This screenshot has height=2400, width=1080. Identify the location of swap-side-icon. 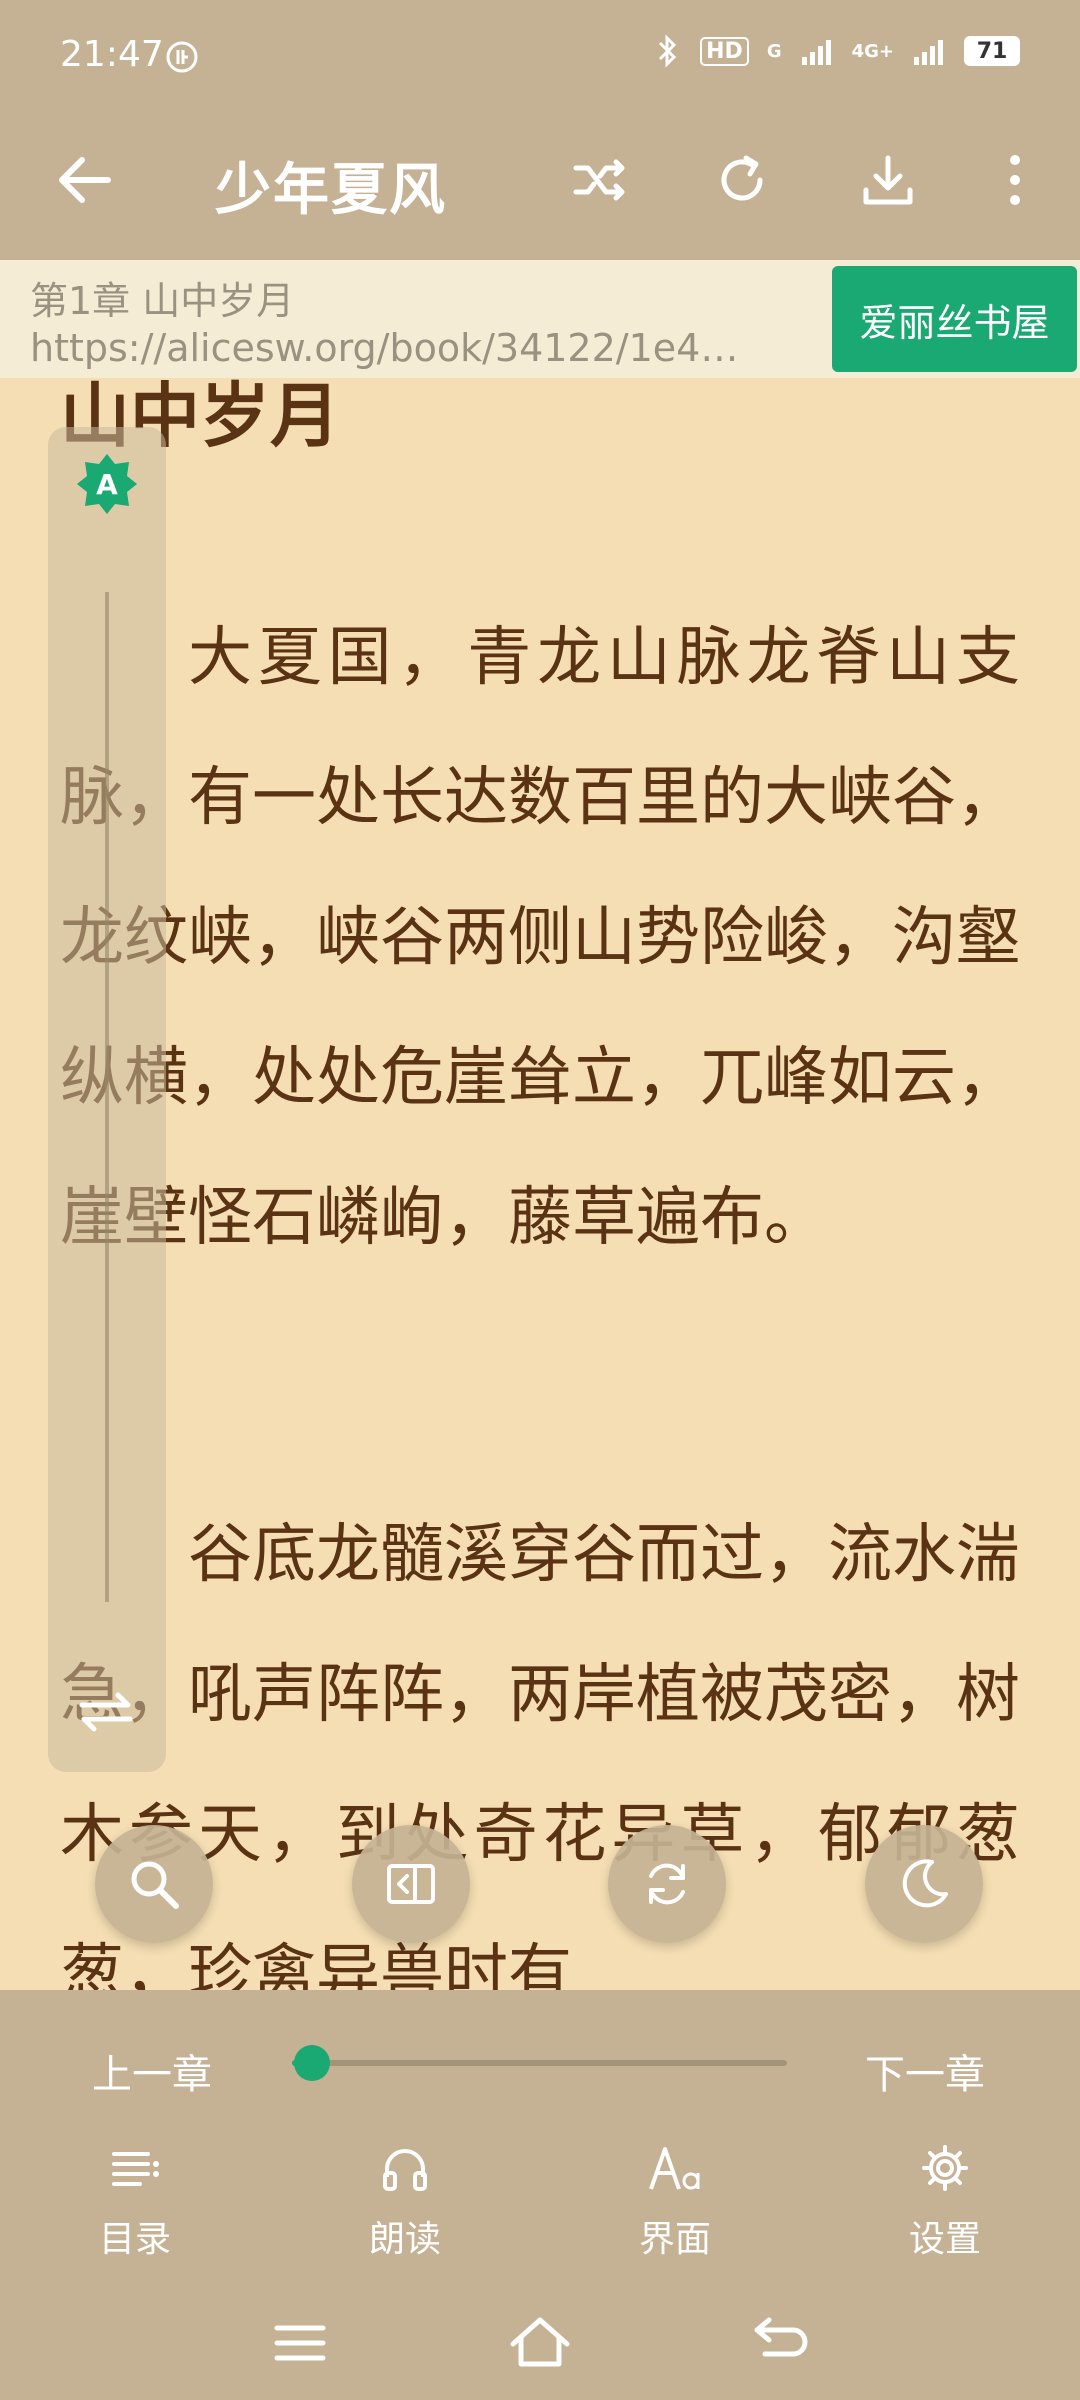
(106, 1712).